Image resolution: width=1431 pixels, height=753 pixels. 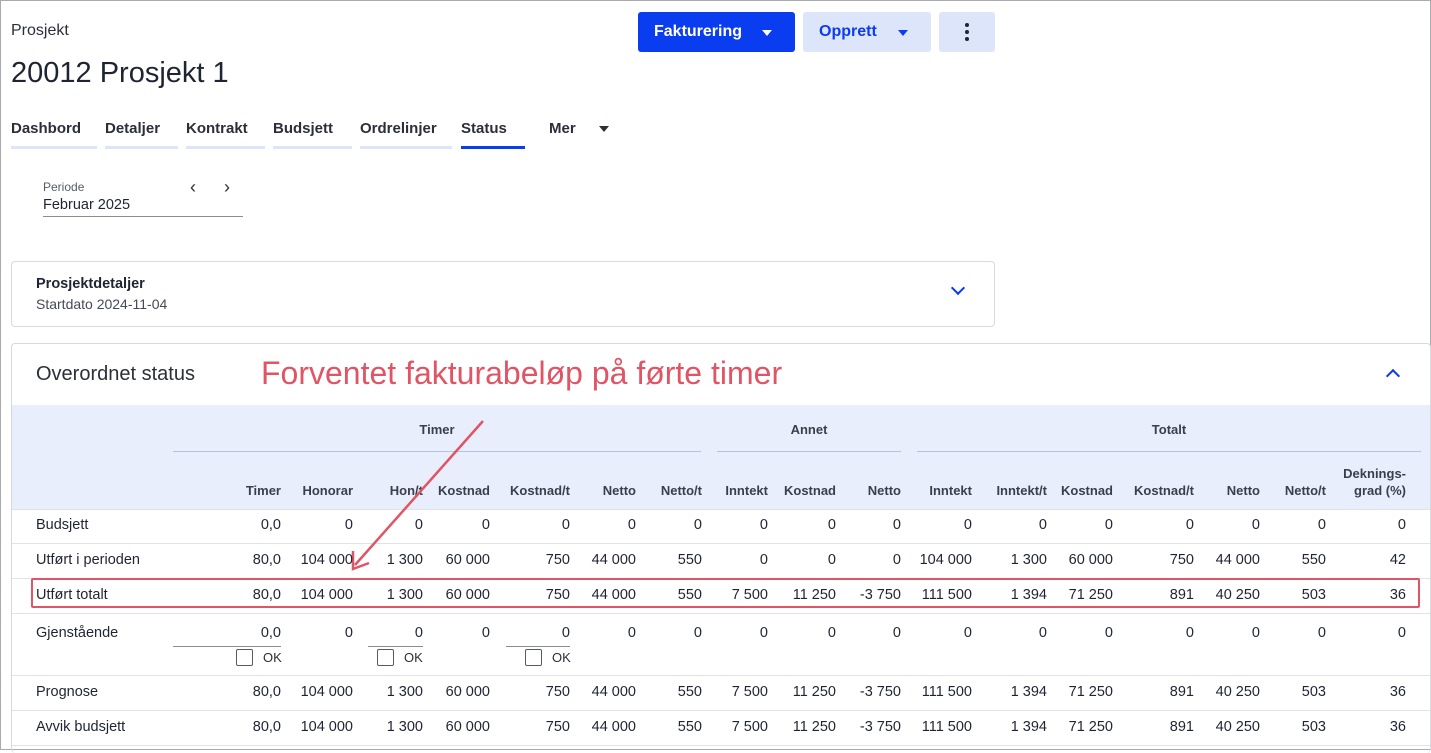 What do you see at coordinates (40, 31) in the screenshot?
I see `breadcrumb: Prosjekt` at bounding box center [40, 31].